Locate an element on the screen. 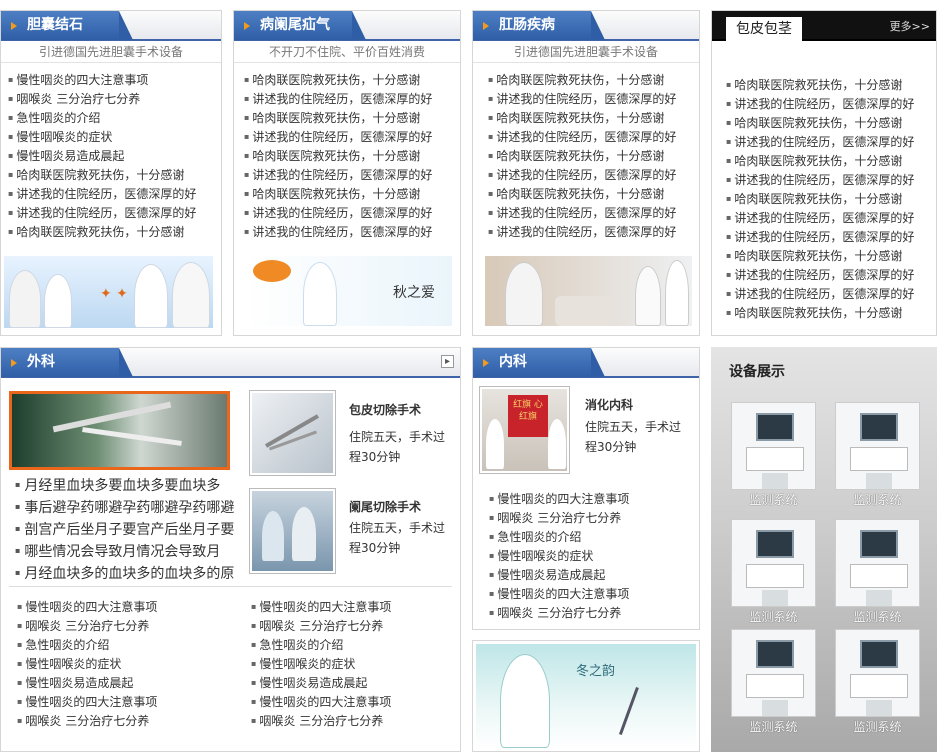 This screenshot has height=756, width=937. card-title: 消化内科 is located at coordinates (609, 404).